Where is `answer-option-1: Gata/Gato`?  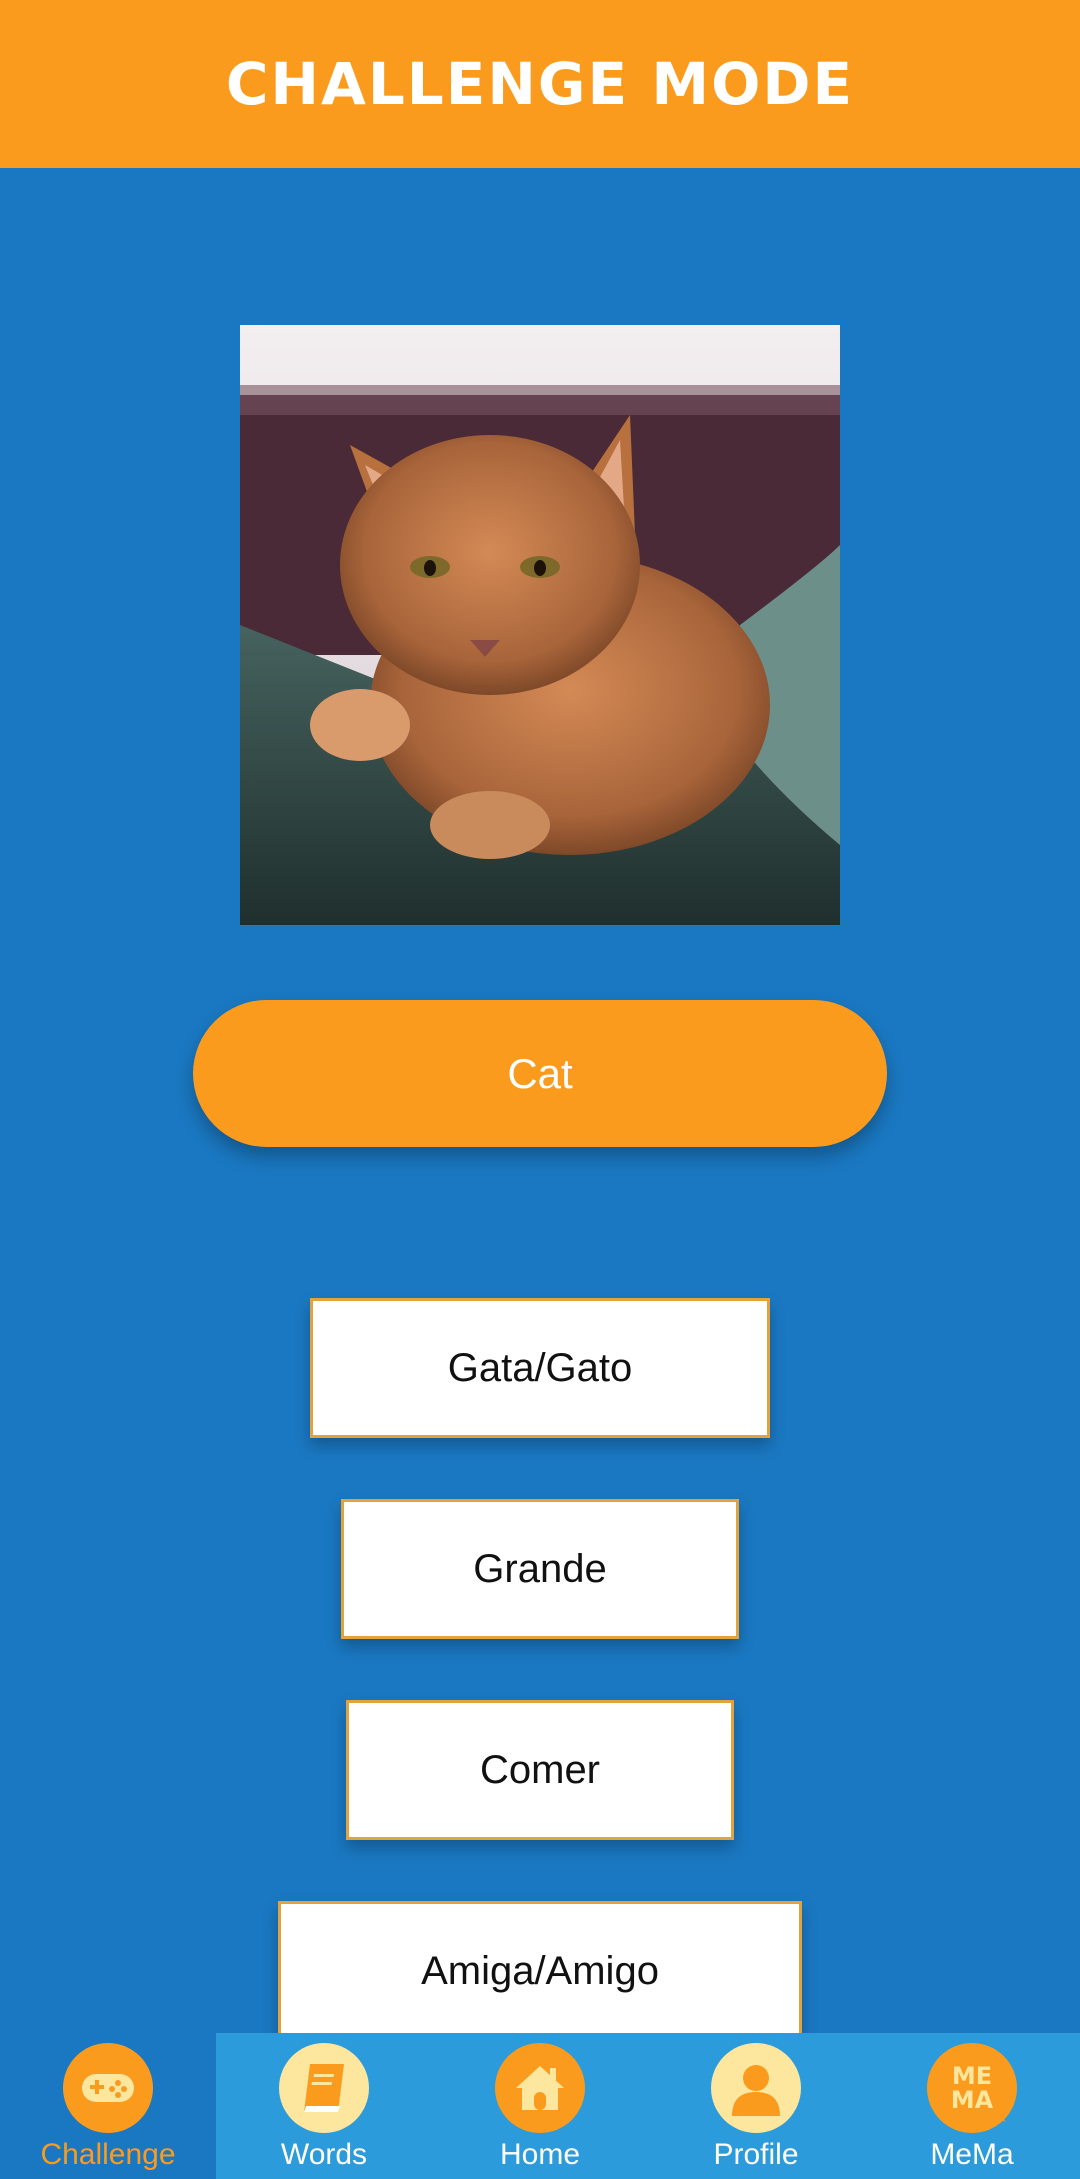
answer-option-1: Gata/Gato is located at coordinates (540, 1368).